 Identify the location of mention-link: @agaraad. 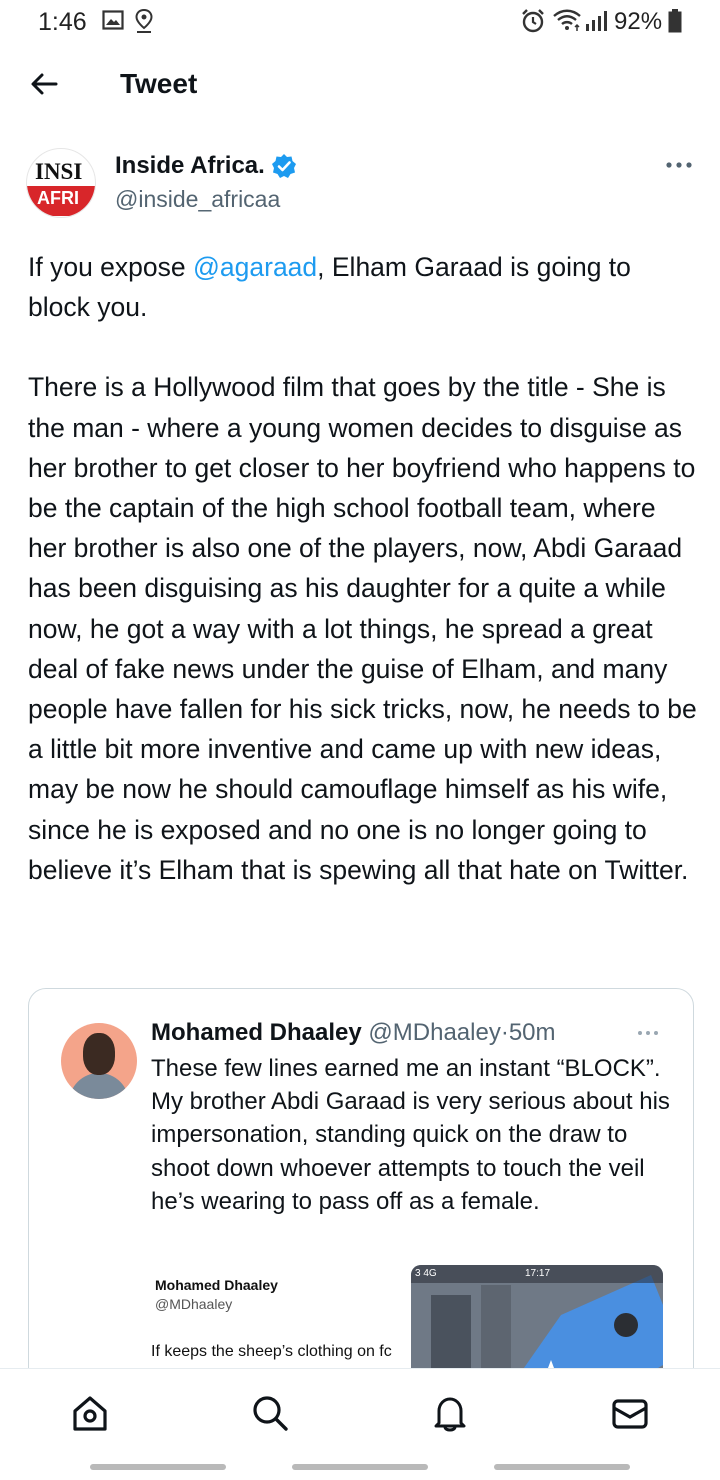
(255, 267).